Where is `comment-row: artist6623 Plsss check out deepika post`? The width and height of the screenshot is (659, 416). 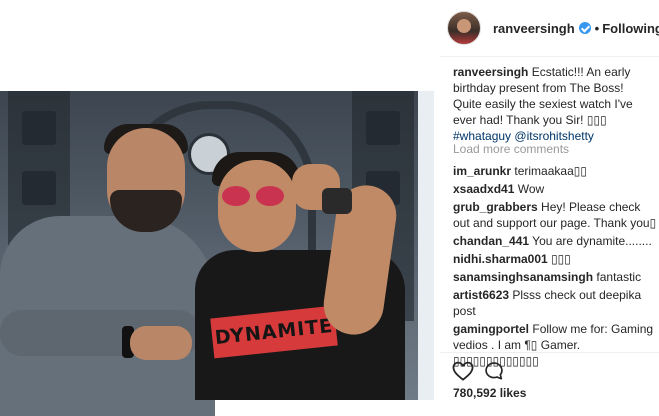 comment-row: artist6623 Plsss check out deepika post is located at coordinates (555, 303).